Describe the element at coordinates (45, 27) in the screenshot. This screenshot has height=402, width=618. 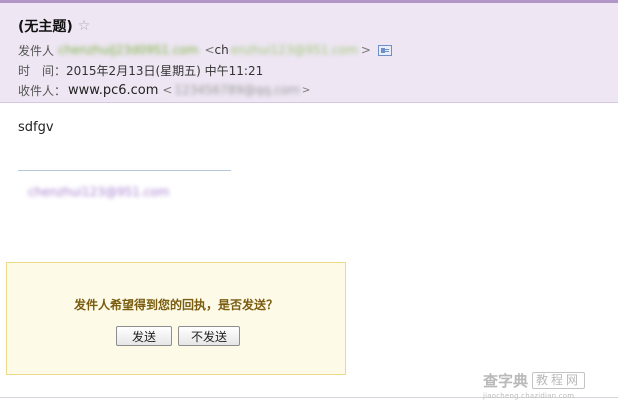
I see `email-subject: (无主题)` at that location.